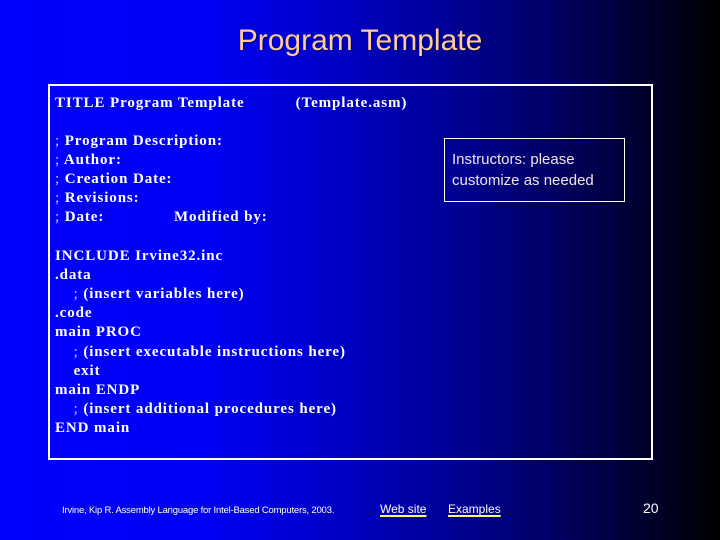  Describe the element at coordinates (97, 198) in the screenshot. I see `code-line: ; Revisions:` at that location.